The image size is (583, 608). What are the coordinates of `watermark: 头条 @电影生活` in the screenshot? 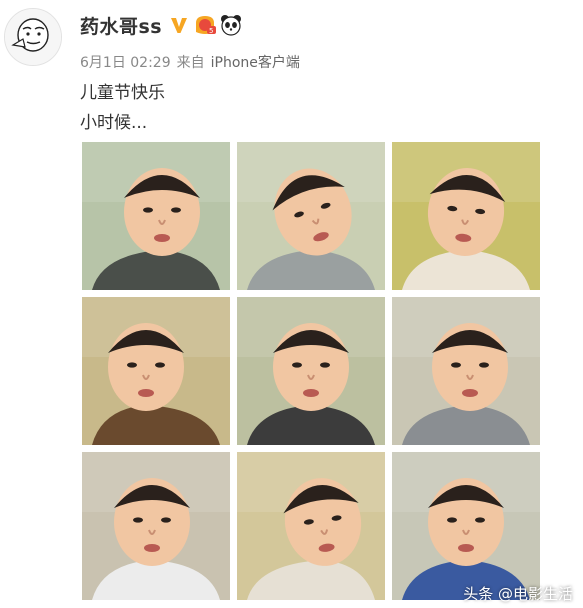 It's located at (518, 593).